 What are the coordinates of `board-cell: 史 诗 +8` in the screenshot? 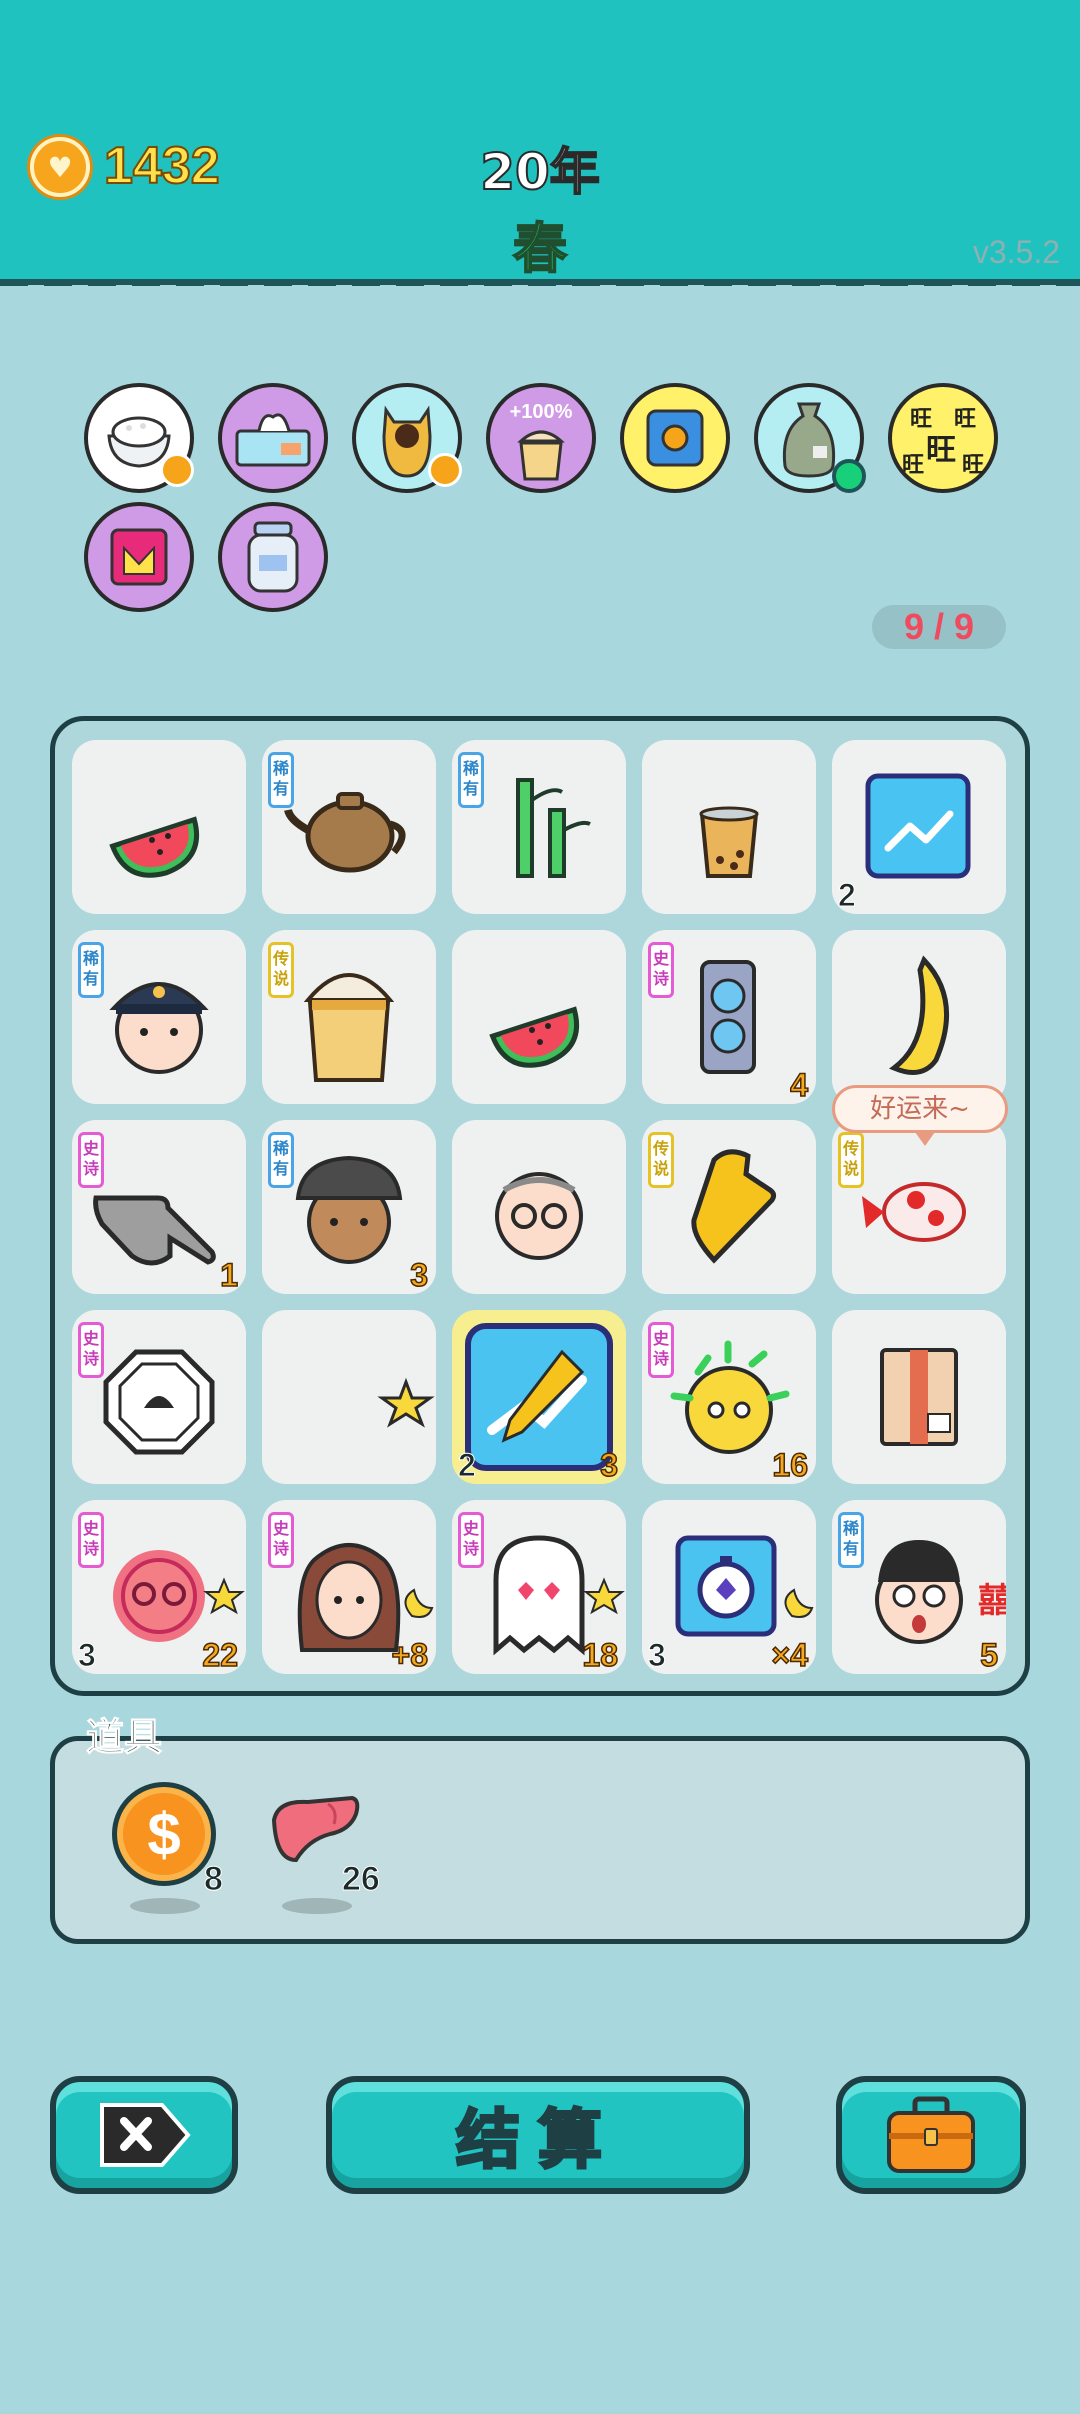 It's located at (349, 1587).